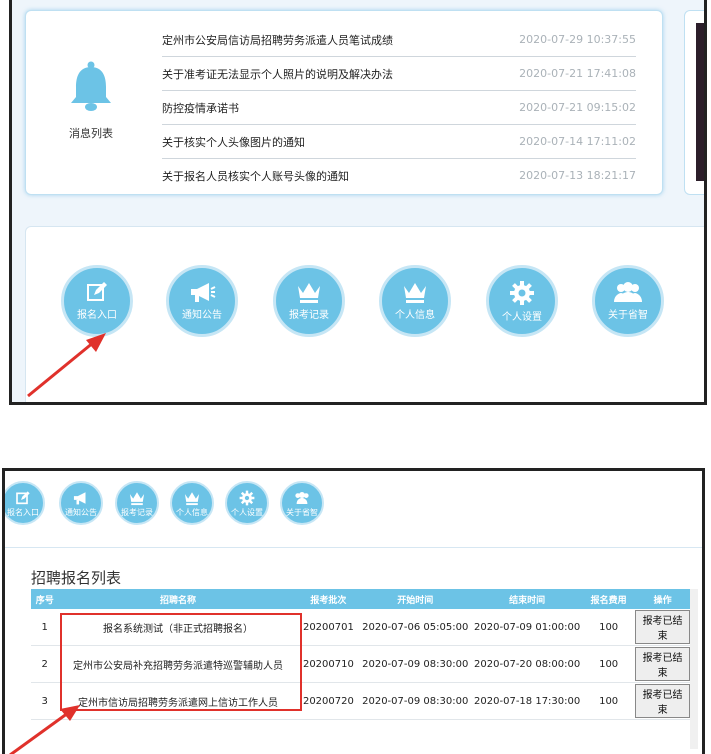 Image resolution: width=711 pixels, height=754 pixels. Describe the element at coordinates (527, 627) in the screenshot. I see `end-time: 2020-07-09 01:00:00` at that location.